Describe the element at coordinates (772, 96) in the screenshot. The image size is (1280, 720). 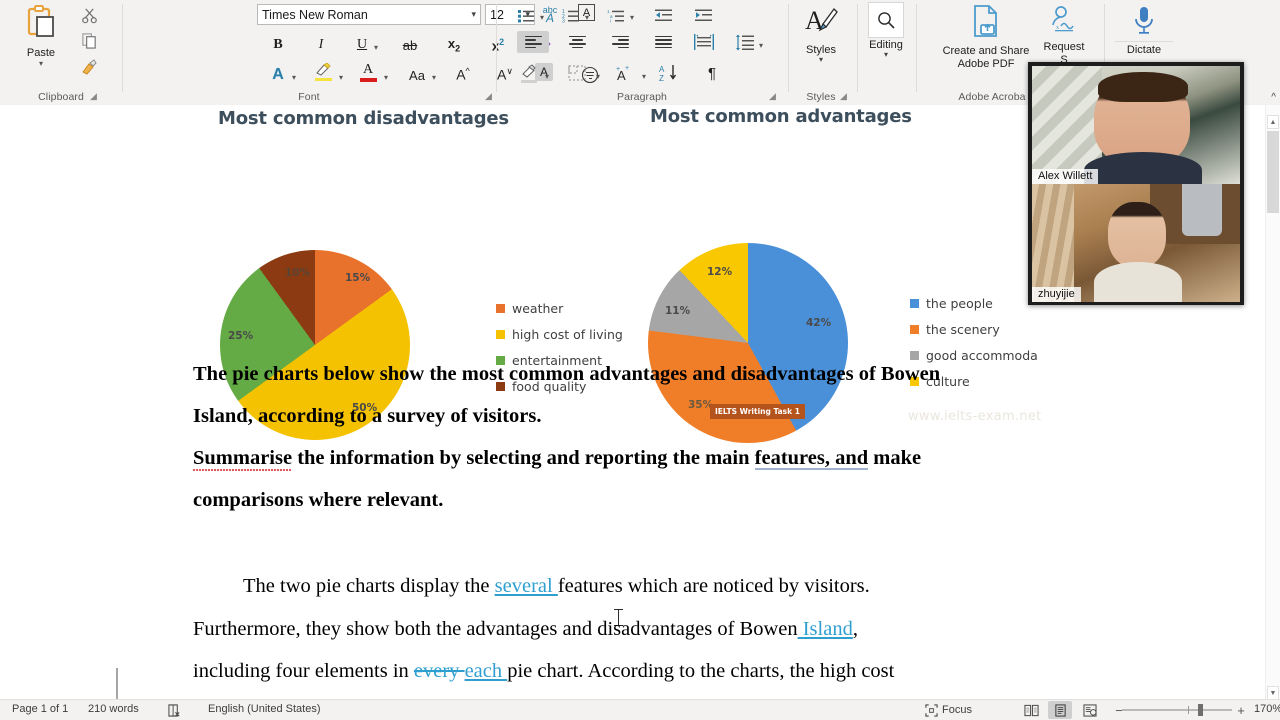
I see `paragraph-dialog-launcher: ◢` at that location.